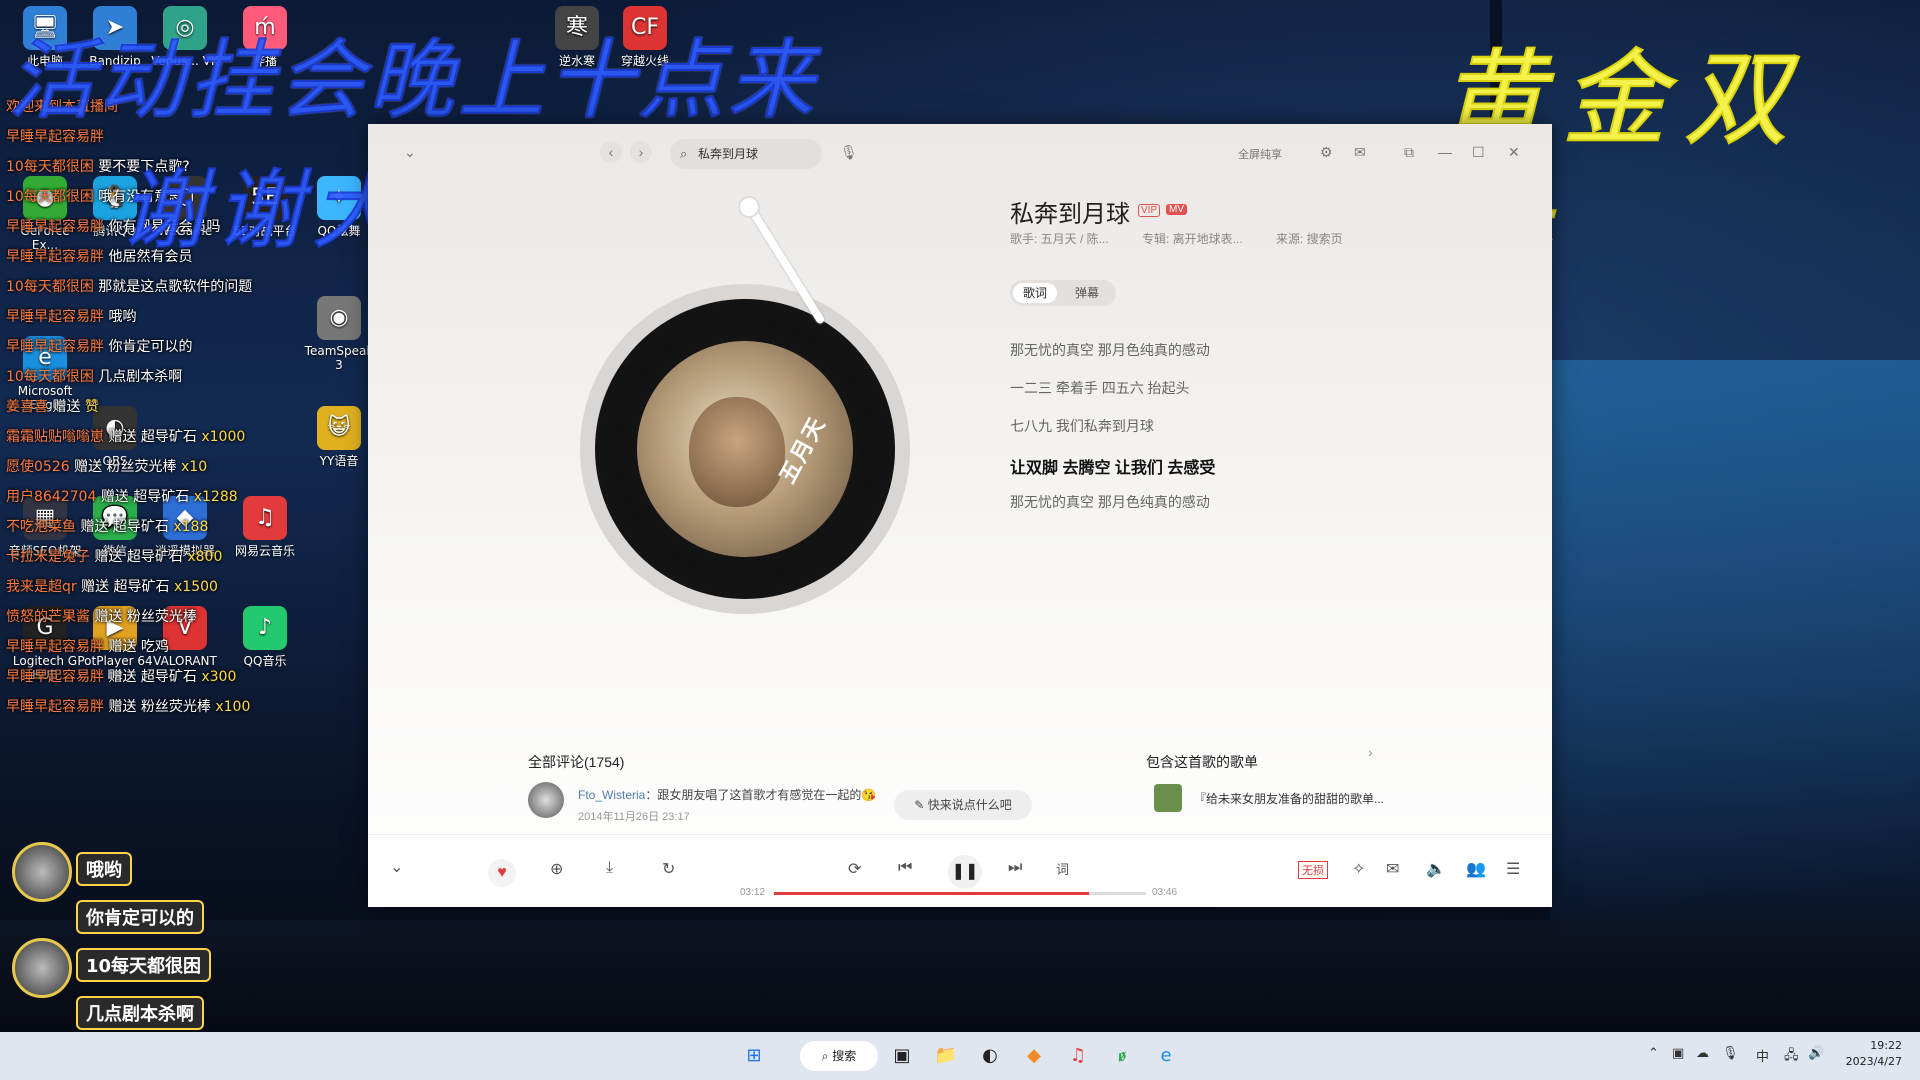 Image resolution: width=1920 pixels, height=1080 pixels. Describe the element at coordinates (1087, 293) in the screenshot. I see `tab-danmaku: 弹幕` at that location.